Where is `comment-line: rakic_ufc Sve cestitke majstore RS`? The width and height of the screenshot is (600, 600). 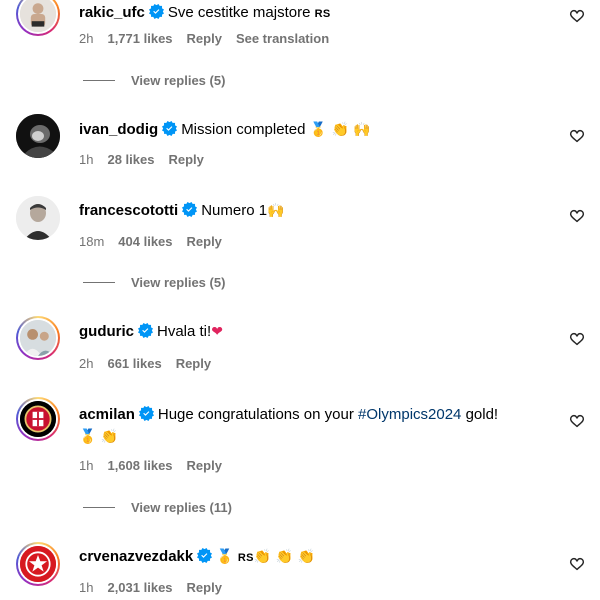
comment-line: rakic_ufc Sve cestitke majstore RS is located at coordinates (205, 13).